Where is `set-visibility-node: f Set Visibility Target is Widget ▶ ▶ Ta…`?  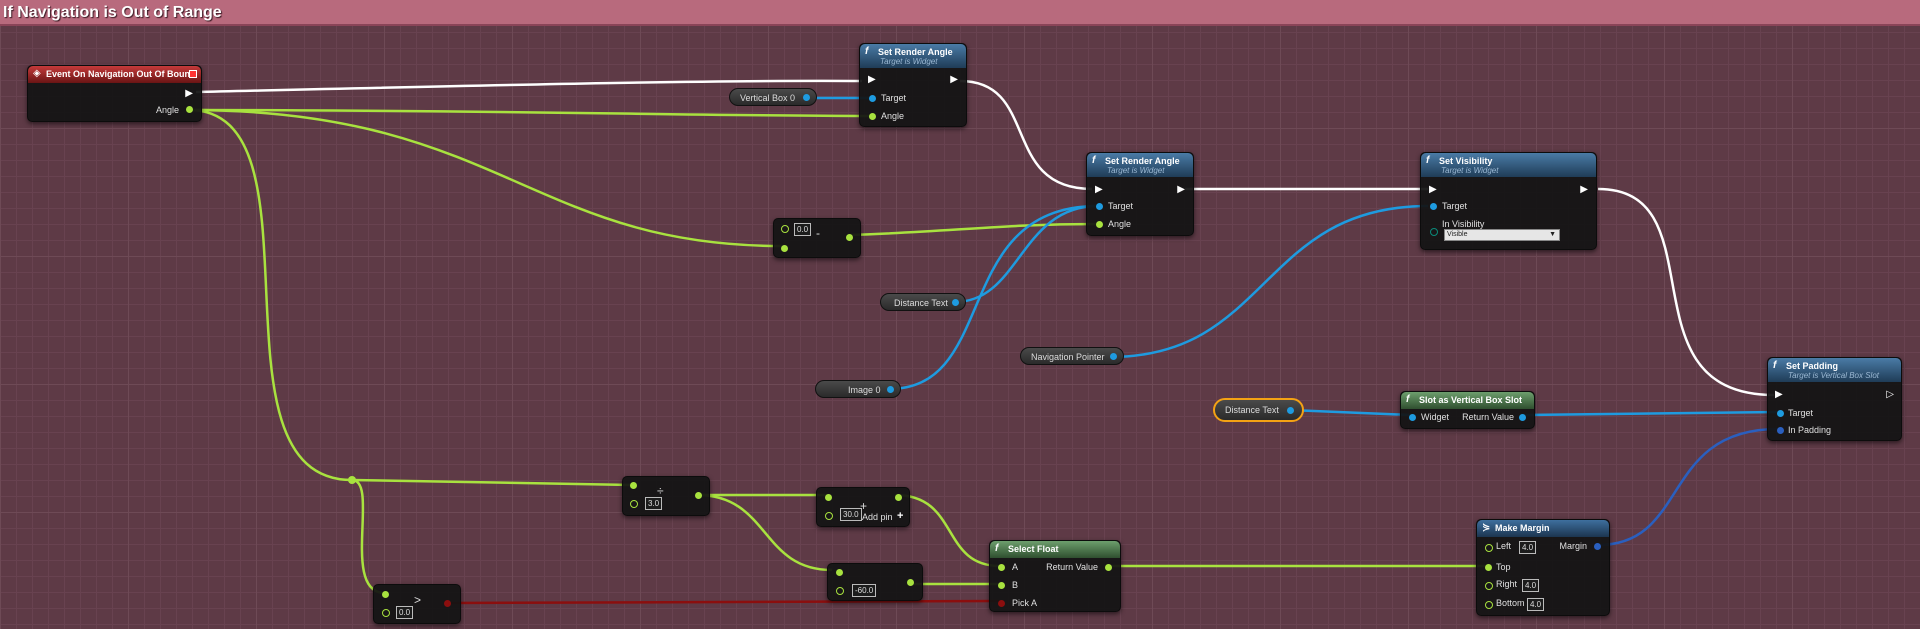 set-visibility-node: f Set Visibility Target is Widget ▶ ▶ Ta… is located at coordinates (1508, 201).